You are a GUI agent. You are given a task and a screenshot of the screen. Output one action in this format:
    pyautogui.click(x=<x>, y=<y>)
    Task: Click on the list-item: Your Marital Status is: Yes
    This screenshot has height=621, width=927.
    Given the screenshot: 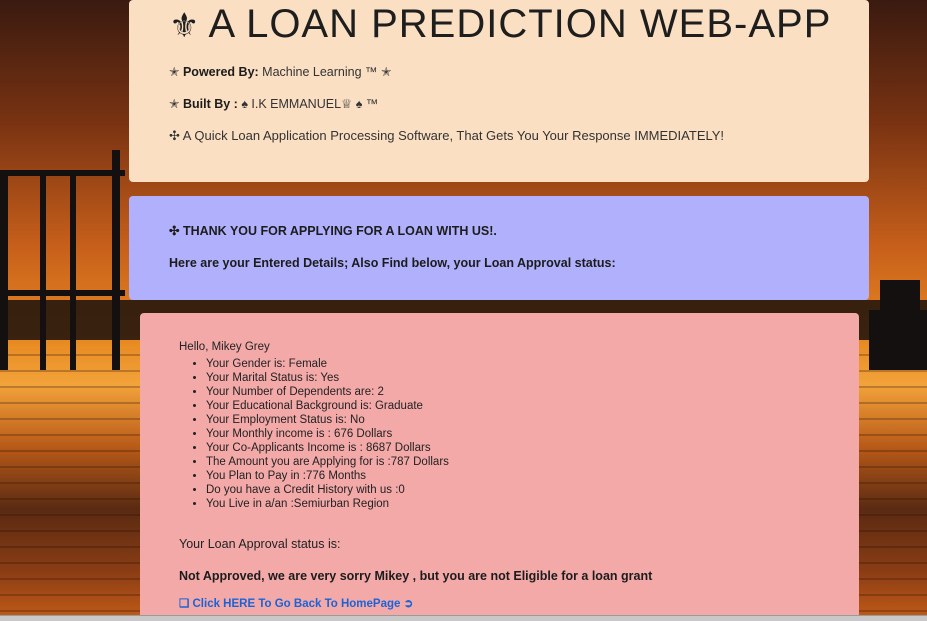 What is the action you would take?
    pyautogui.click(x=327, y=378)
    